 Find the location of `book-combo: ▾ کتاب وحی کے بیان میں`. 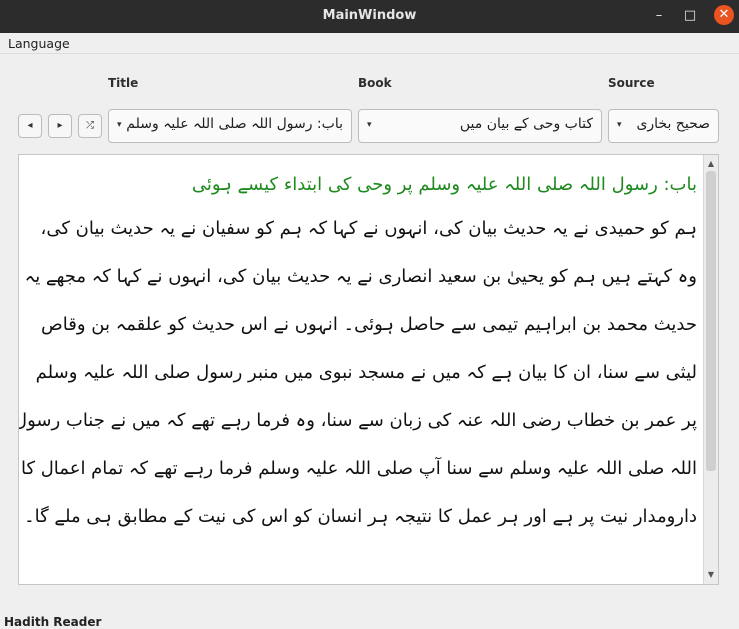

book-combo: ▾ کتاب وحی کے بیان میں is located at coordinates (480, 126).